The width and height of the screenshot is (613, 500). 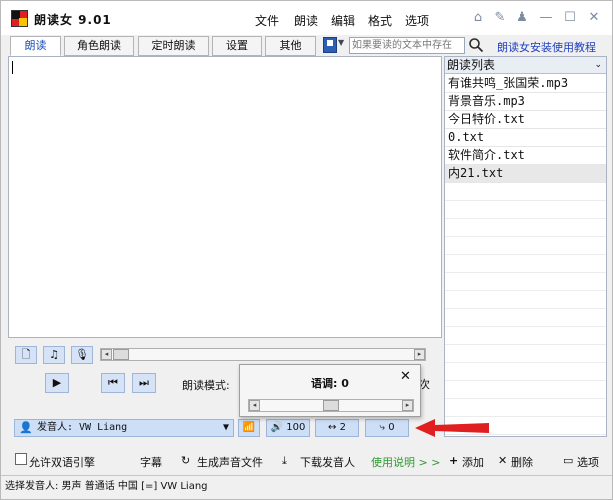 What do you see at coordinates (267, 20) in the screenshot?
I see `menu-file: 文件` at bounding box center [267, 20].